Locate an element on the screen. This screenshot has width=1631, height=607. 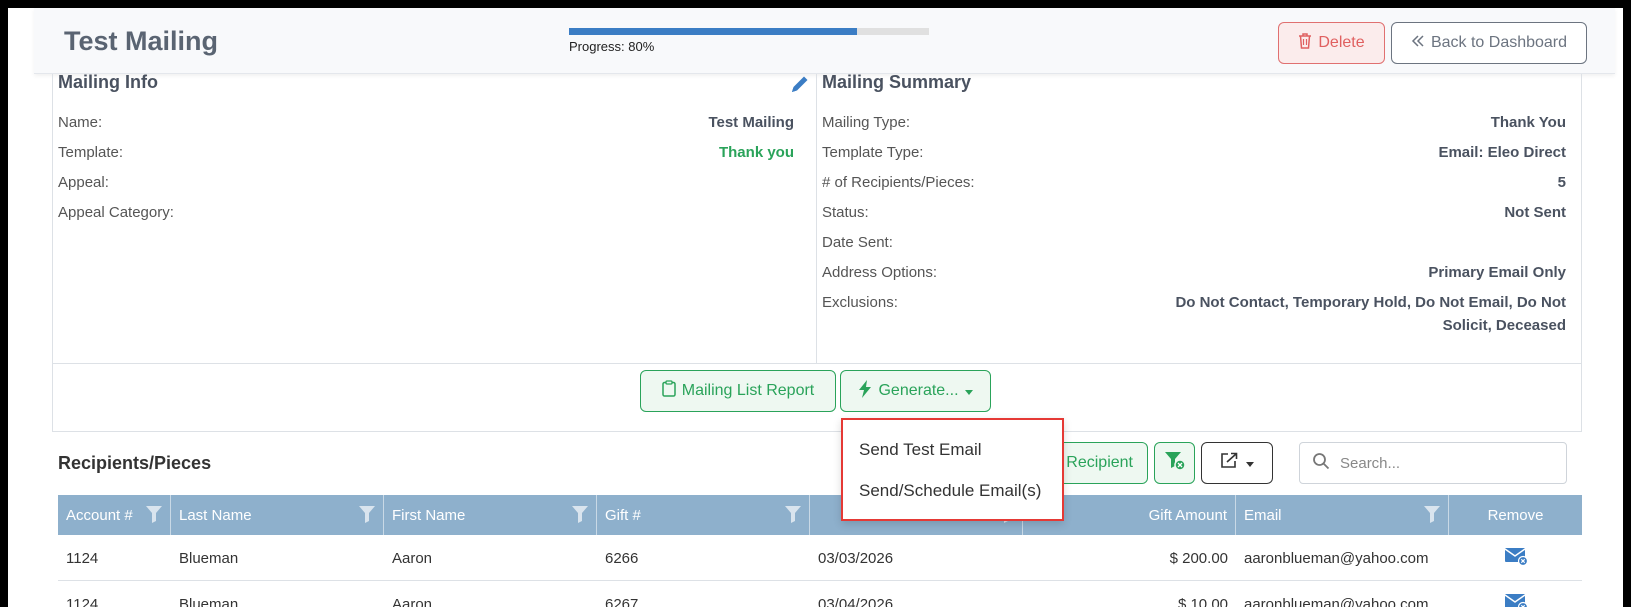
summary-label-date-sent: Date Sent: is located at coordinates (857, 242).